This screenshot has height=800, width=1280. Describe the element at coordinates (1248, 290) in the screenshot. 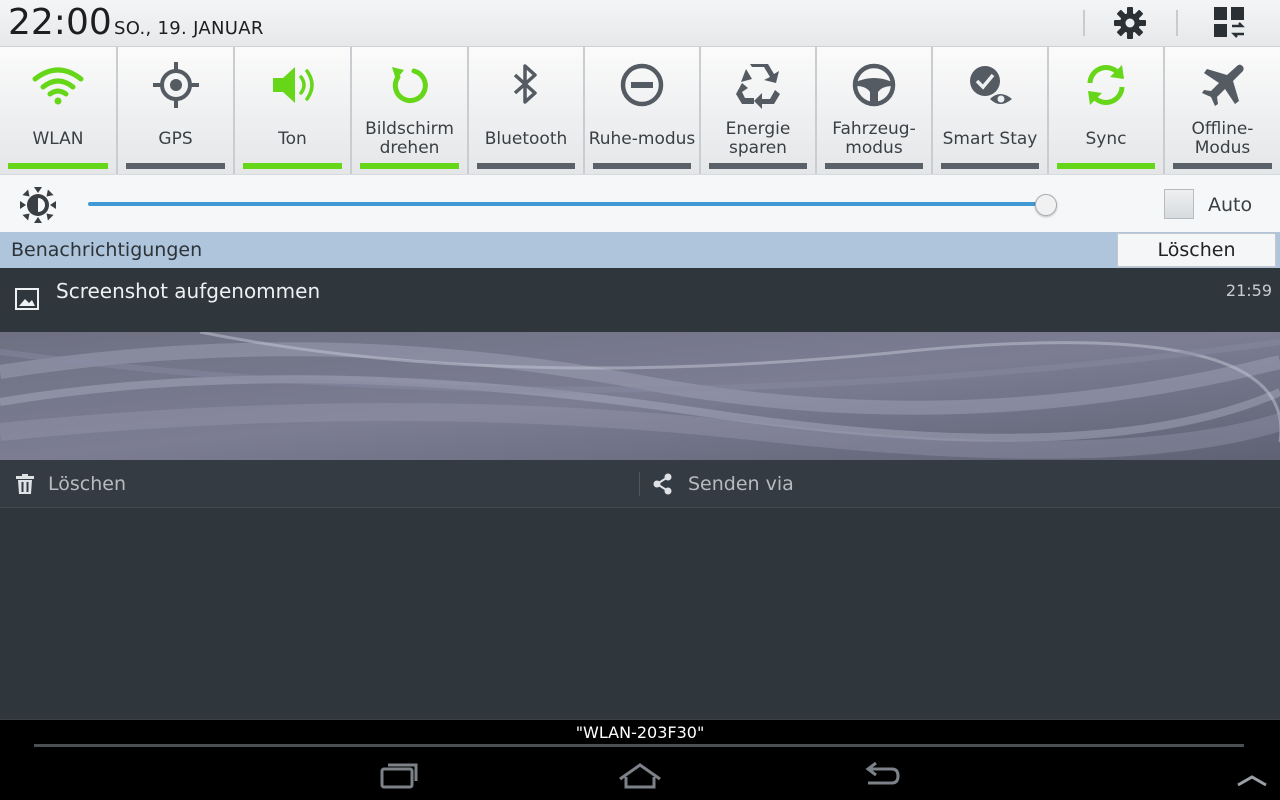

I see `notification-time: 21:59` at that location.